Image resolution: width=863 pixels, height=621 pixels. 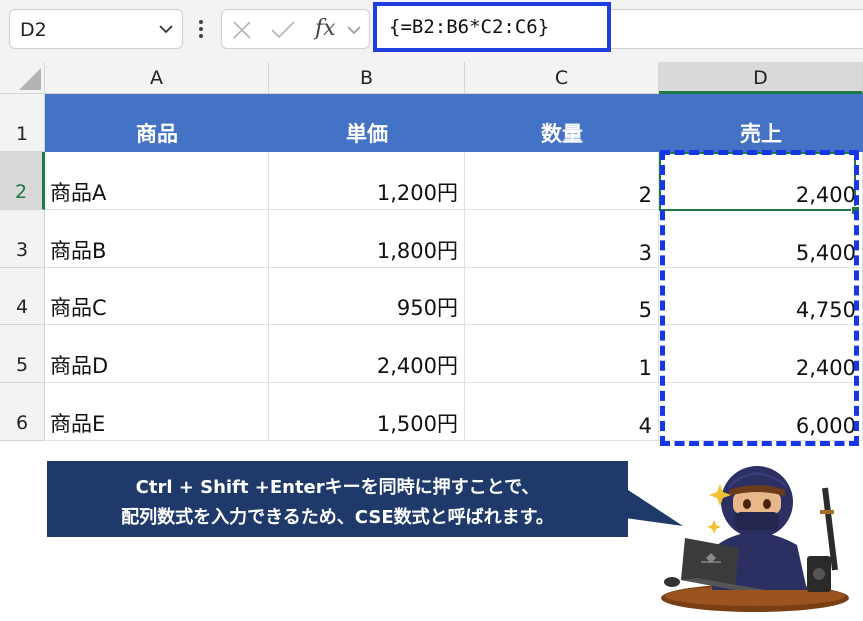 I want to click on header-cell-unit-price: 単価, so click(x=367, y=123).